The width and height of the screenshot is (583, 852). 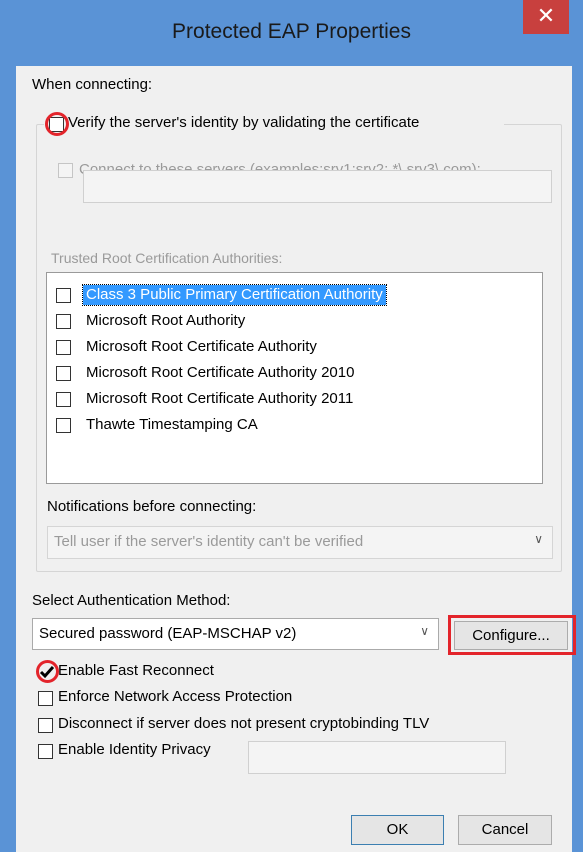 I want to click on list-item-label: Microsoft Root Certificate Authority, so click(x=201, y=346).